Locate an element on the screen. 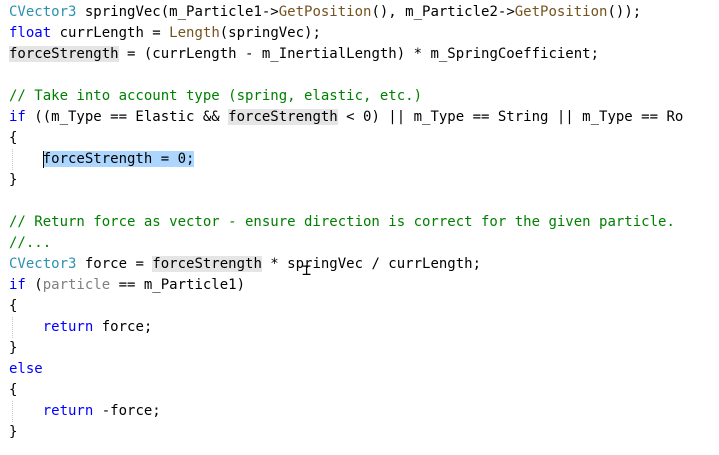 Image resolution: width=719 pixels, height=455 pixels. text-caret is located at coordinates (43, 159).